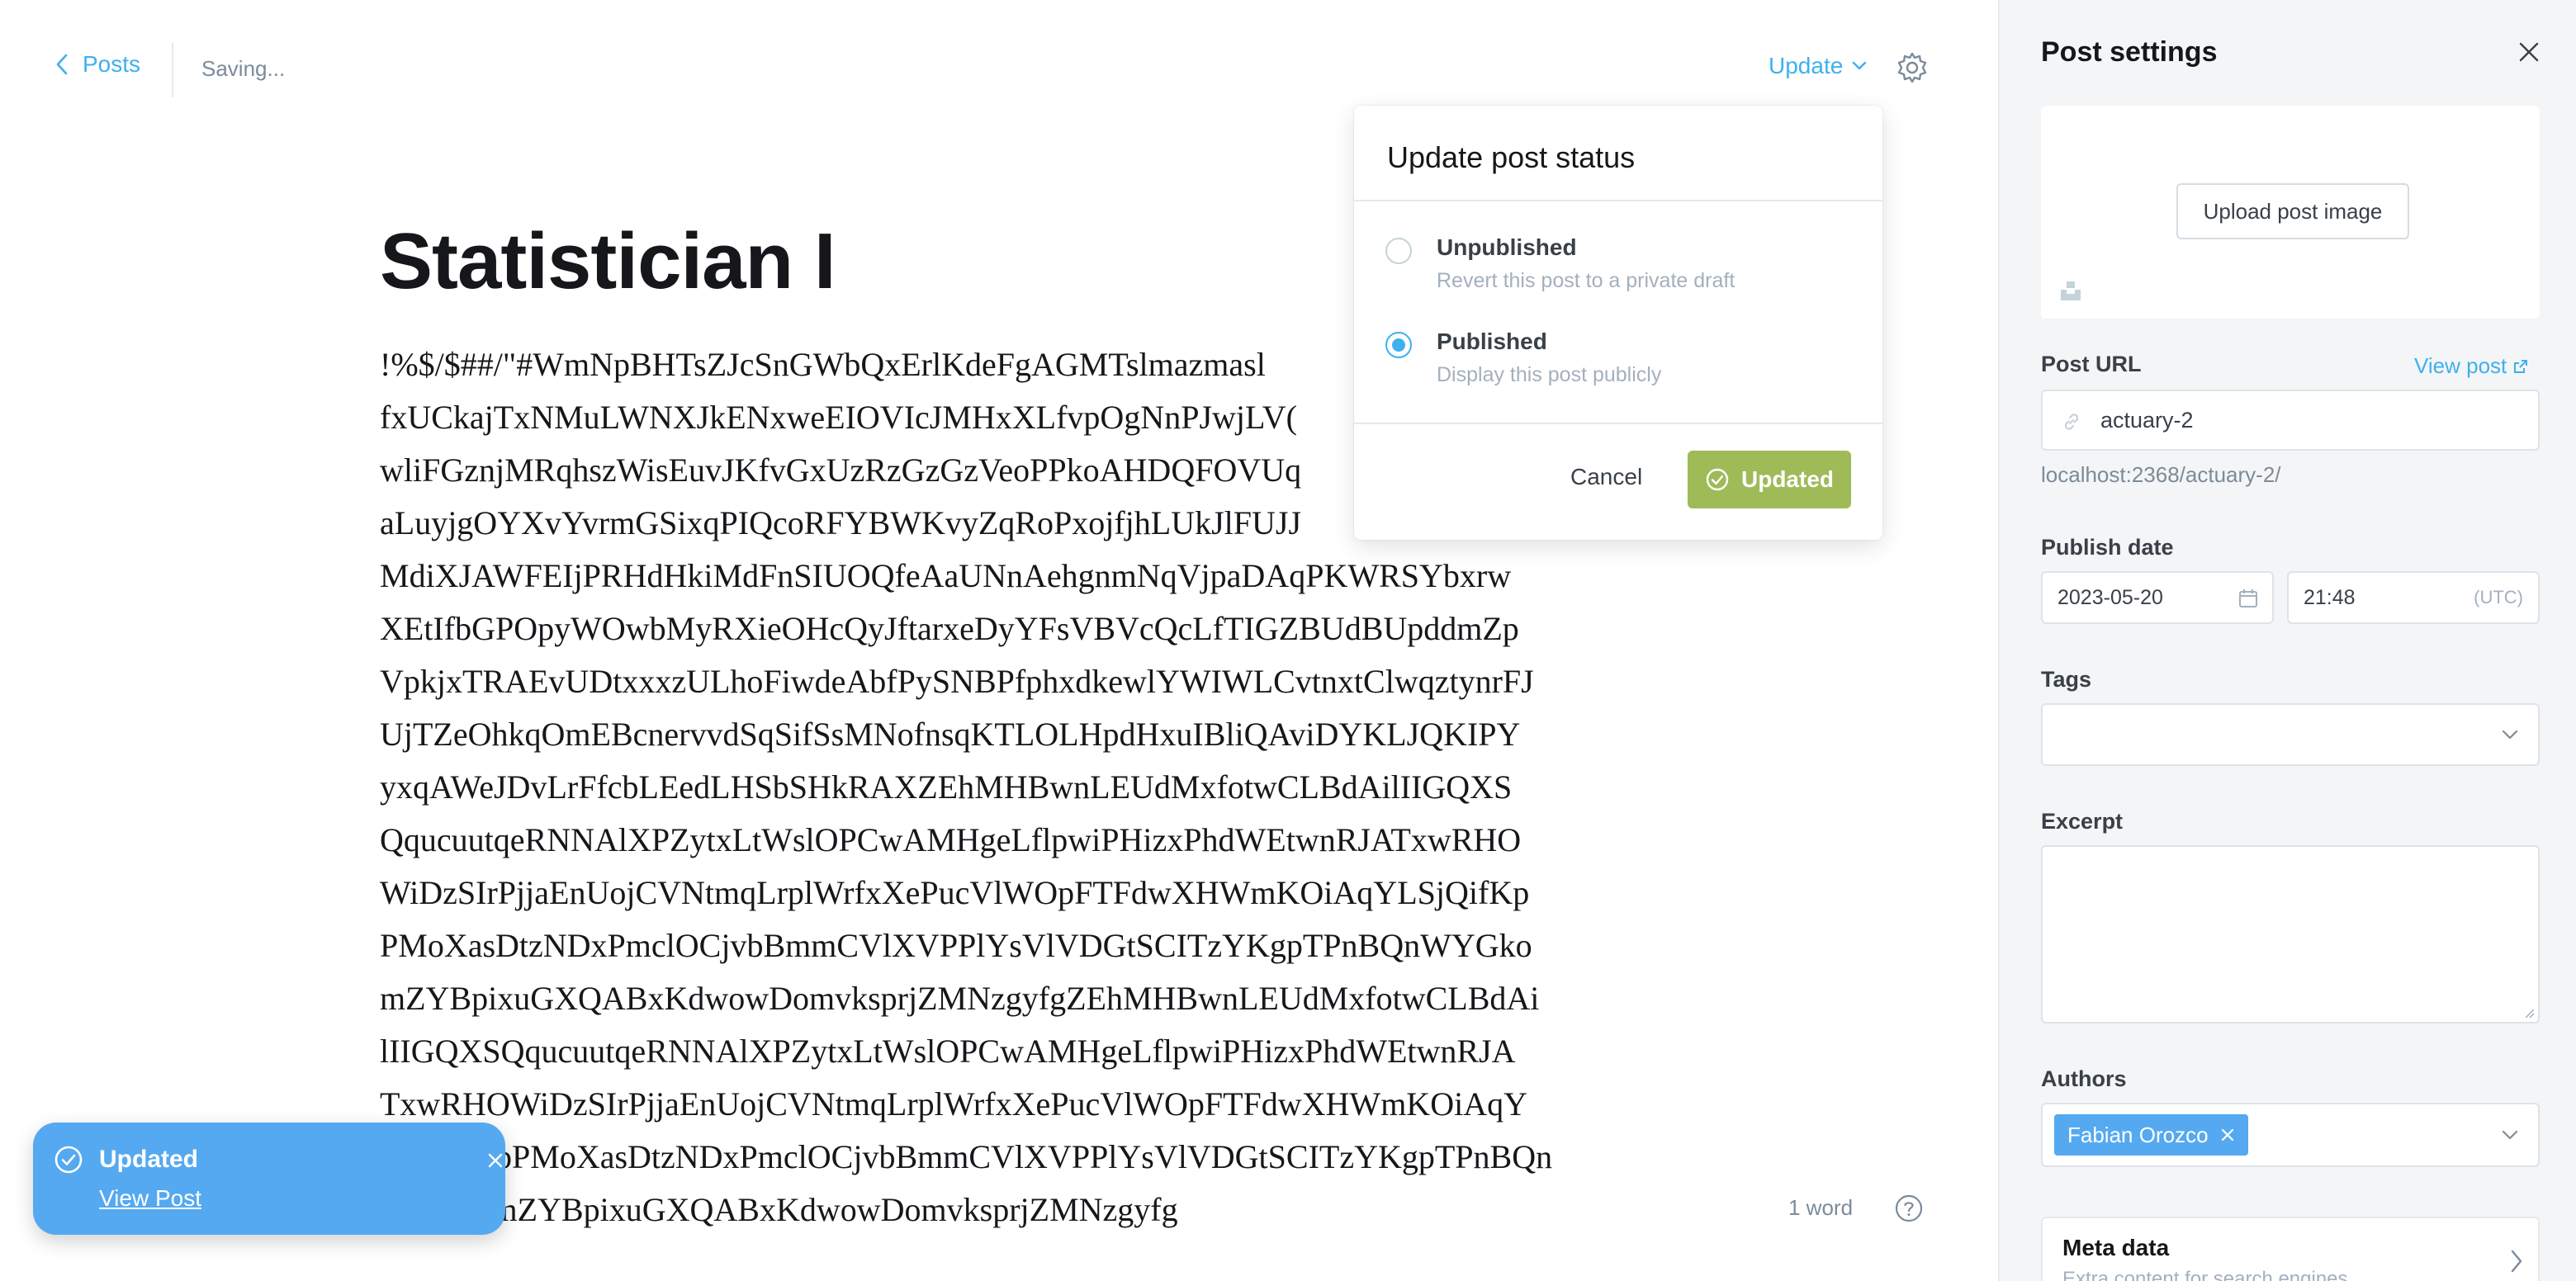 This screenshot has width=2576, height=1281. I want to click on post-image-box: Upload post image, so click(2290, 212).